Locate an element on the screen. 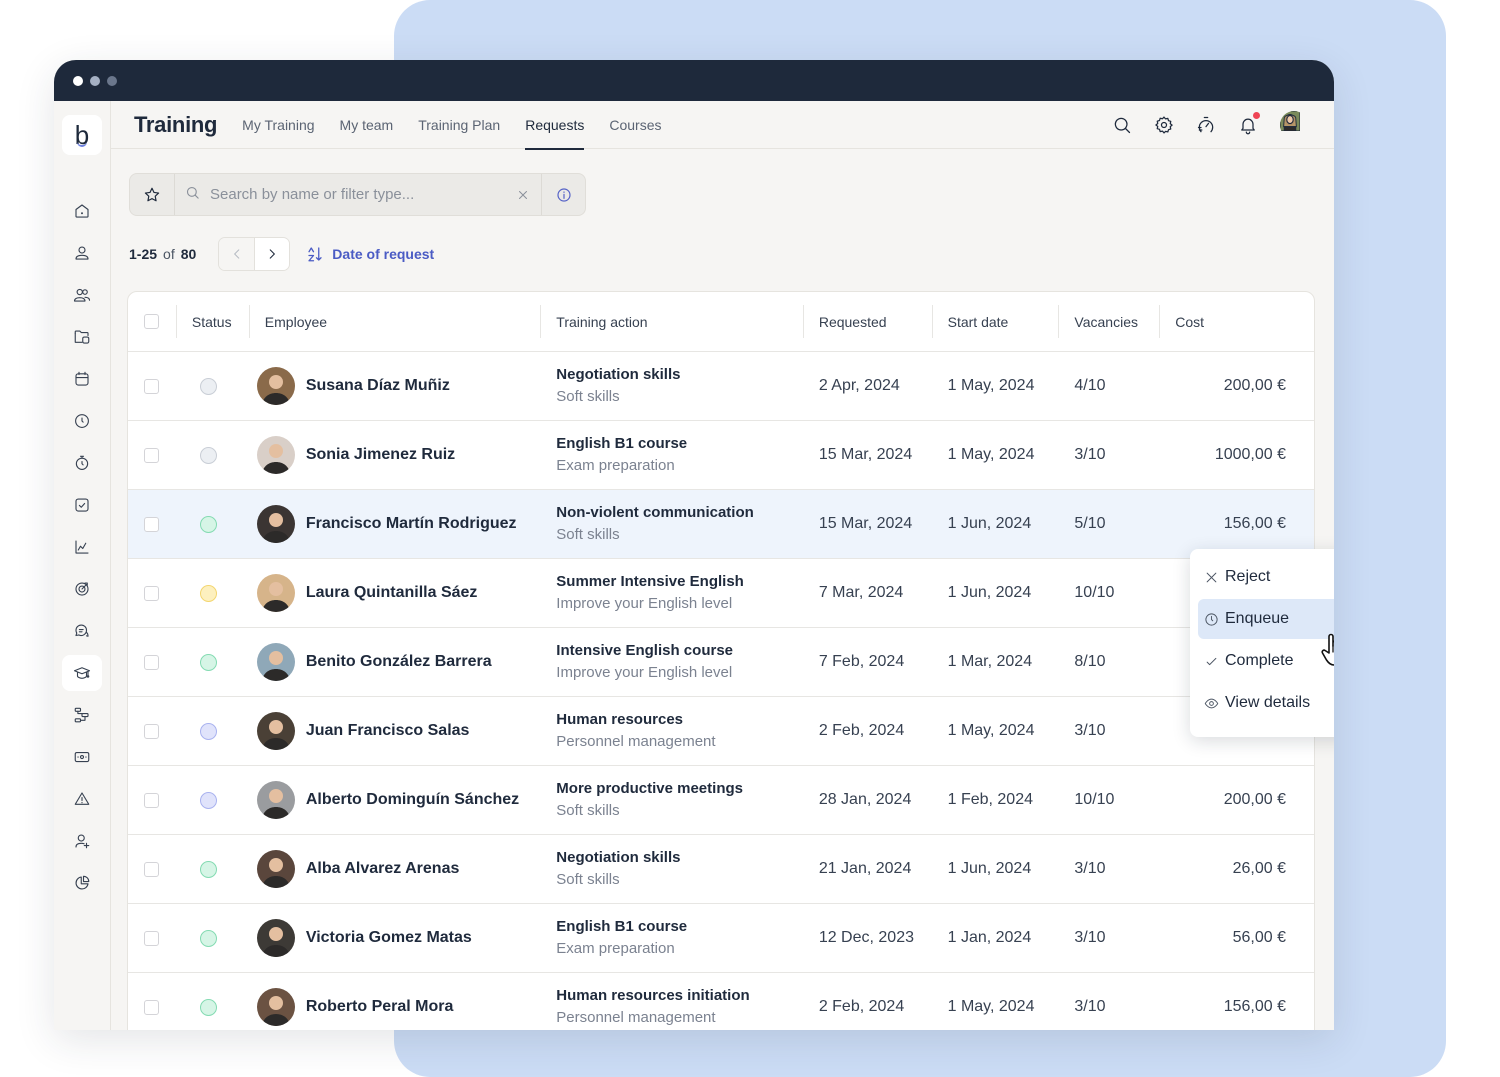 This screenshot has height=1077, width=1500. employee-name: Alba Alvarez Arenas is located at coordinates (383, 869).